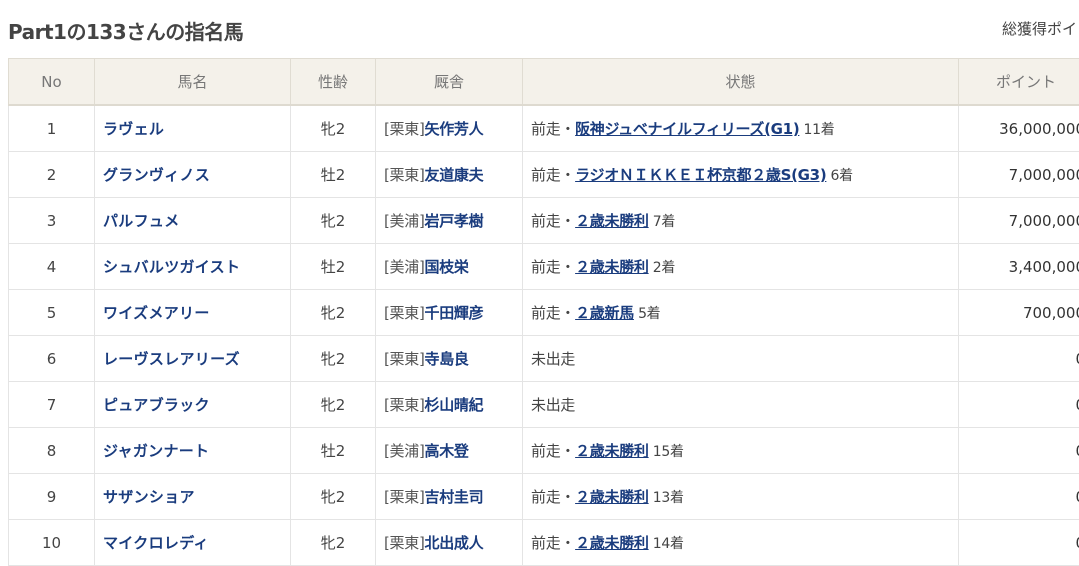 This screenshot has width=1079, height=566. Describe the element at coordinates (544, 313) in the screenshot. I see `table-row: 5ワイズメアリー牝2[栗東]千田輝彦前走・２歳新馬 5着700,000` at that location.